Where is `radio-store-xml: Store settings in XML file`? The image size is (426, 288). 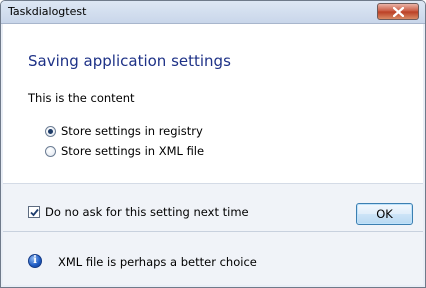 radio-store-xml: Store settings in XML file is located at coordinates (124, 151).